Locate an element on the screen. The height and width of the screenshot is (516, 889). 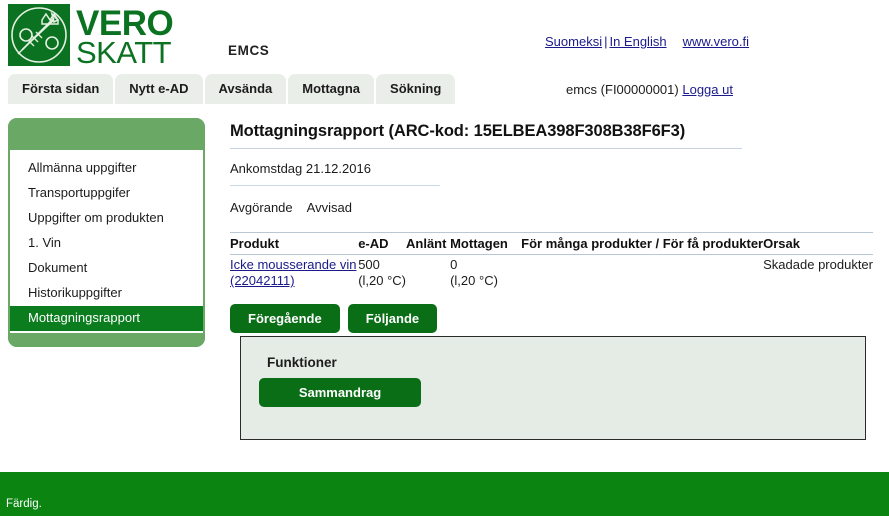
sidebar-item-1-vin: 1. Vin is located at coordinates (106, 243).